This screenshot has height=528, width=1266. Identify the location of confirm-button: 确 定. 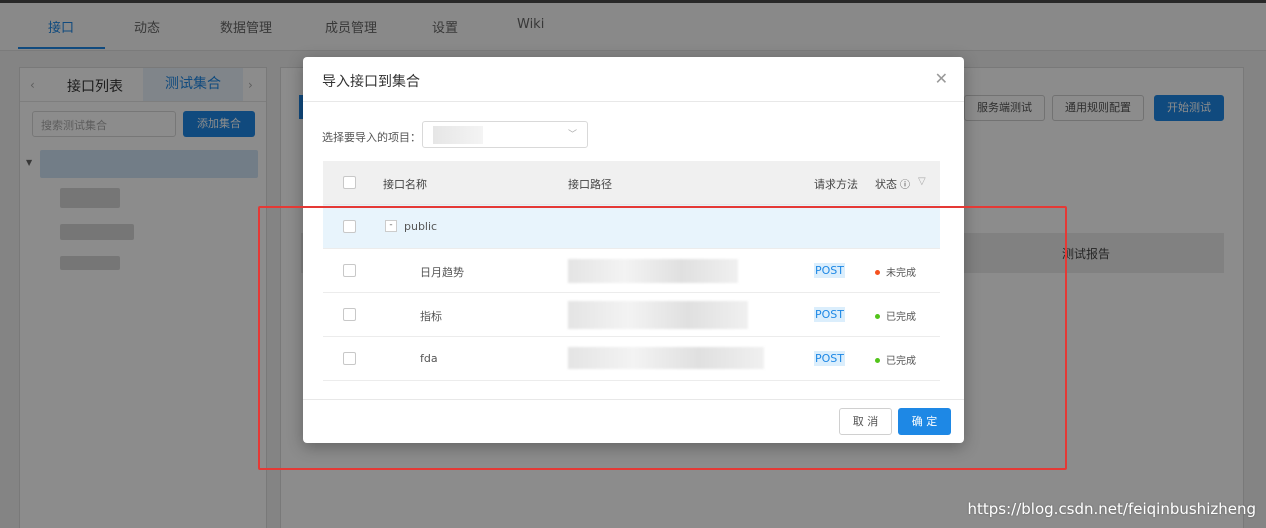
(924, 421).